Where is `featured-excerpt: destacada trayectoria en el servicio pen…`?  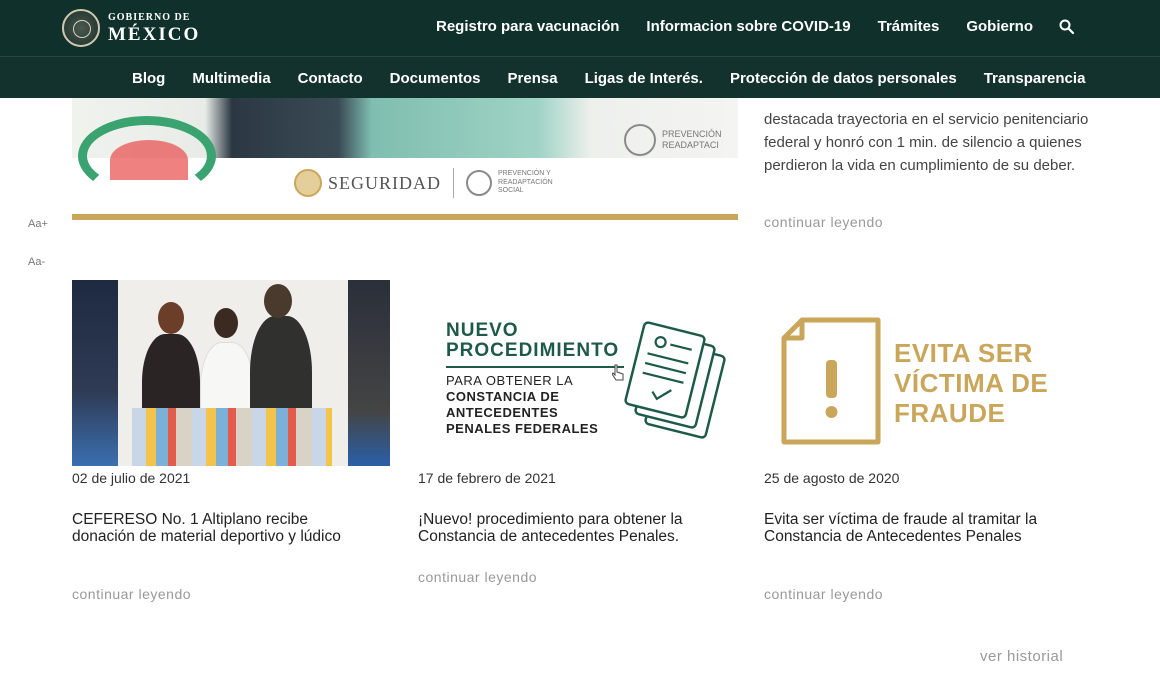 featured-excerpt: destacada trayectoria en el servicio pen… is located at coordinates (926, 142).